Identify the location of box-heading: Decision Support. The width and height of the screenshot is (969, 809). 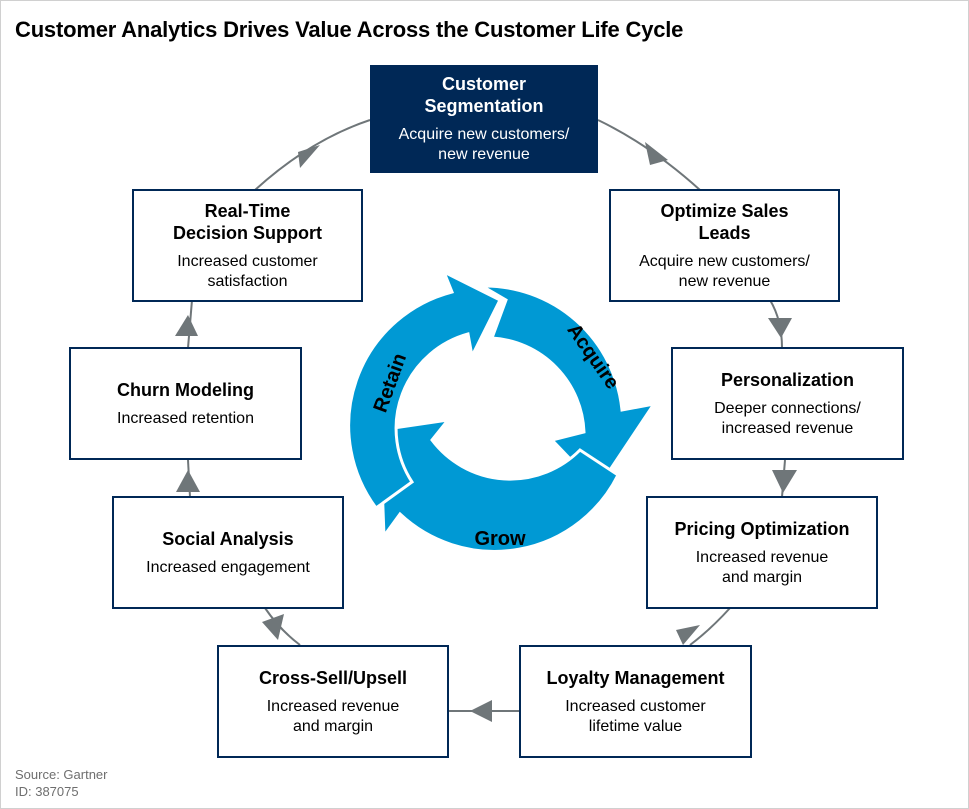
(247, 232).